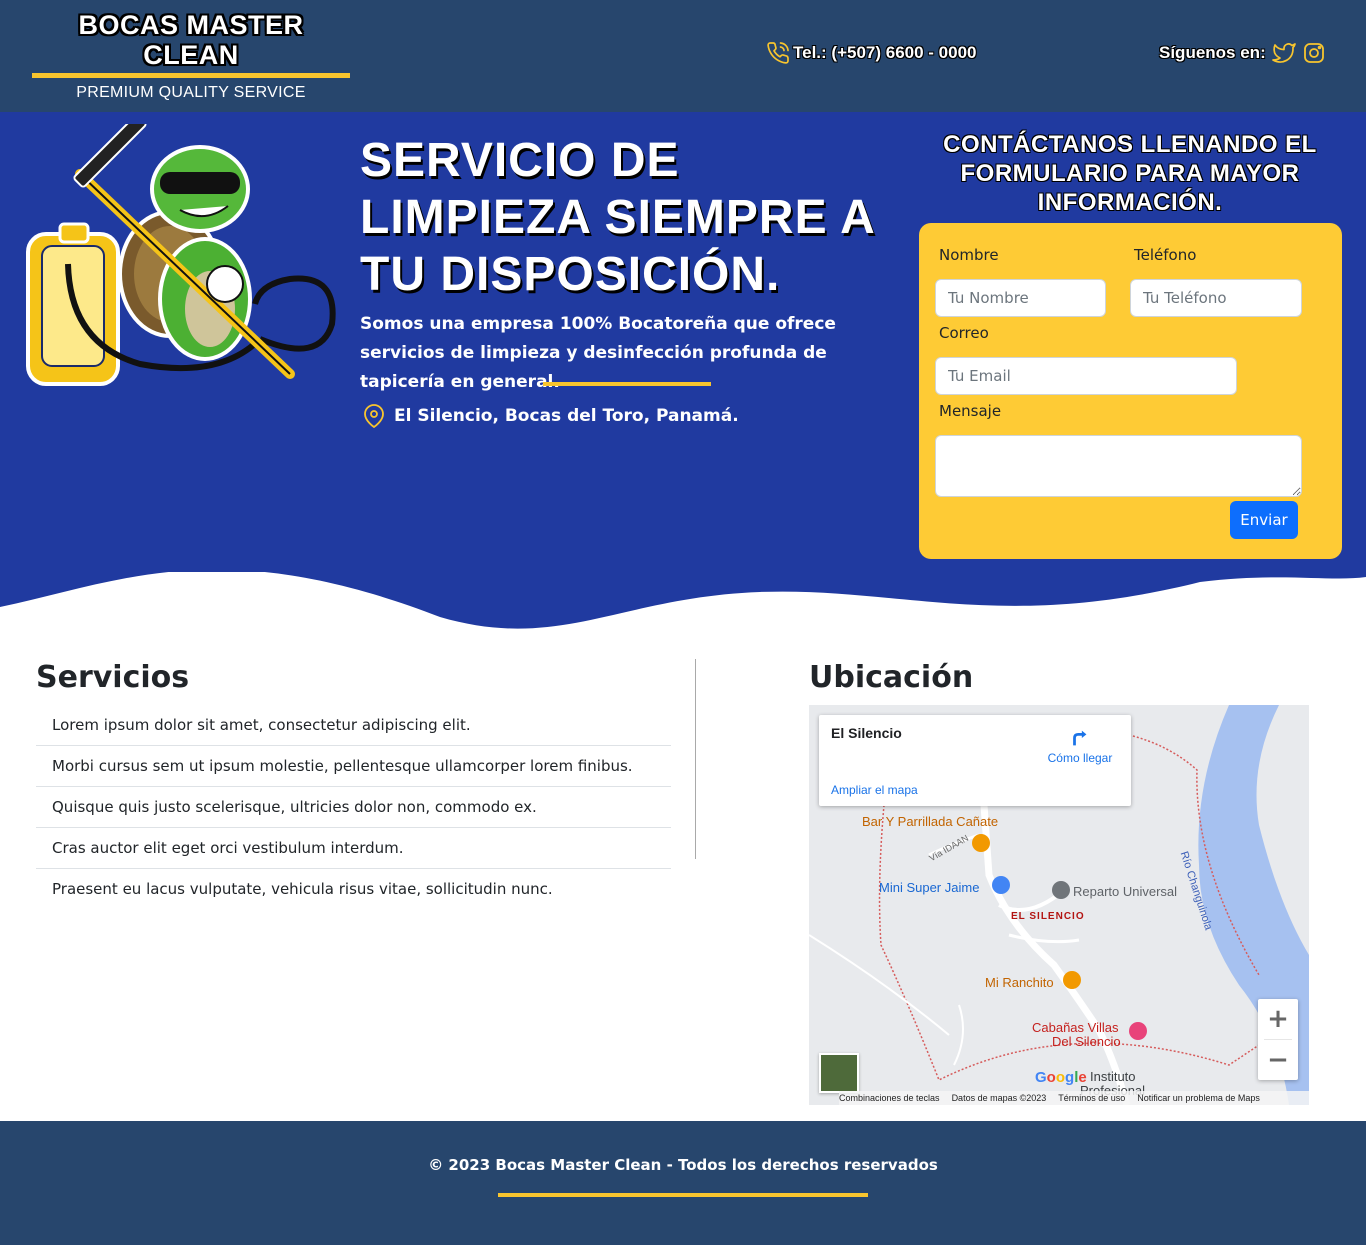 Image resolution: width=1366 pixels, height=1245 pixels. Describe the element at coordinates (1080, 738) in the screenshot. I see `directions-icon` at that location.